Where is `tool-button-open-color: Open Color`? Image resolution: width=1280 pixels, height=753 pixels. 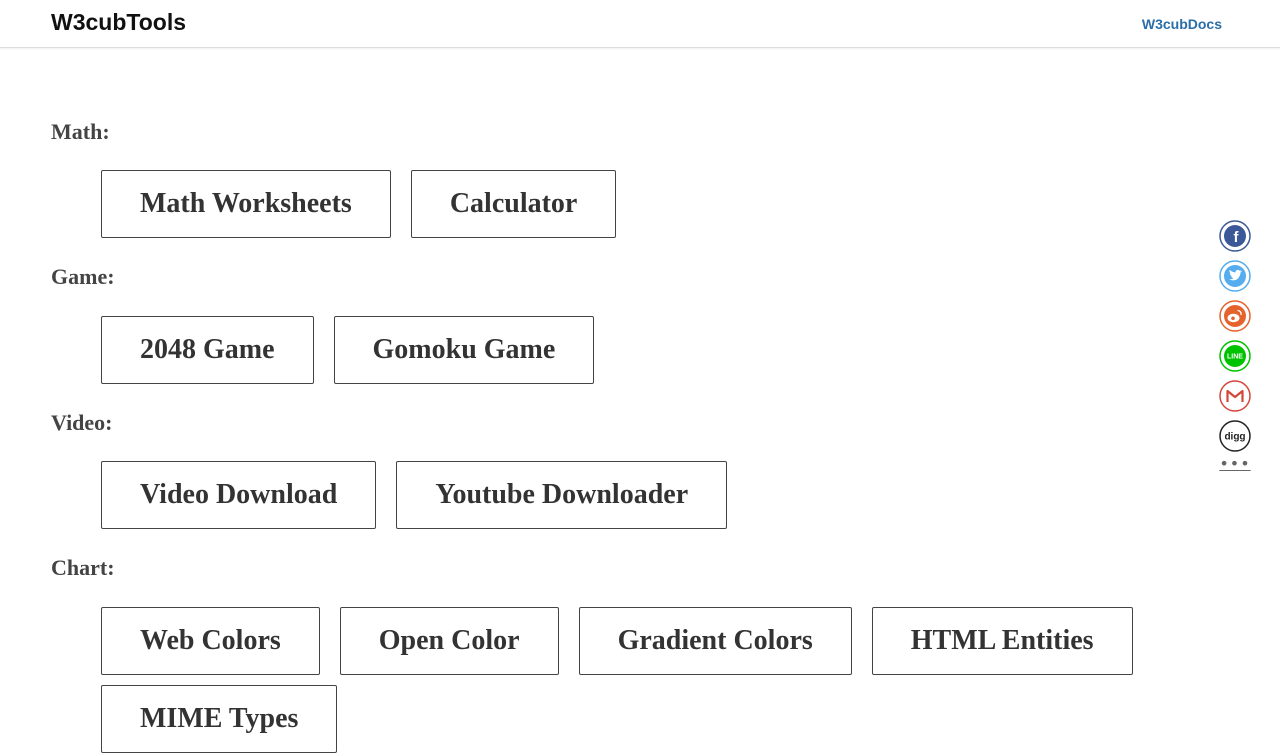
tool-button-open-color: Open Color is located at coordinates (449, 641).